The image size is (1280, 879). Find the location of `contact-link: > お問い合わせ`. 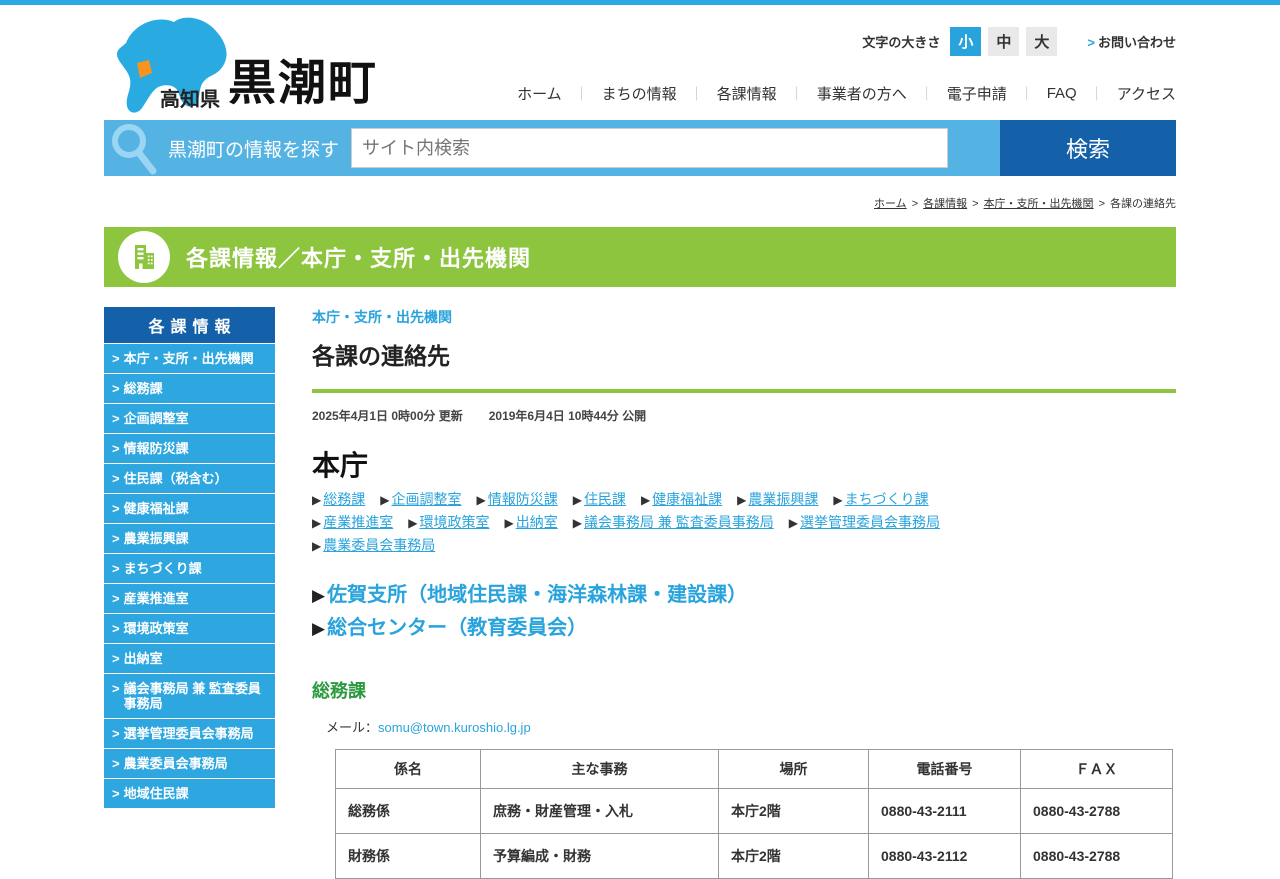

contact-link: > お問い合わせ is located at coordinates (1131, 41).